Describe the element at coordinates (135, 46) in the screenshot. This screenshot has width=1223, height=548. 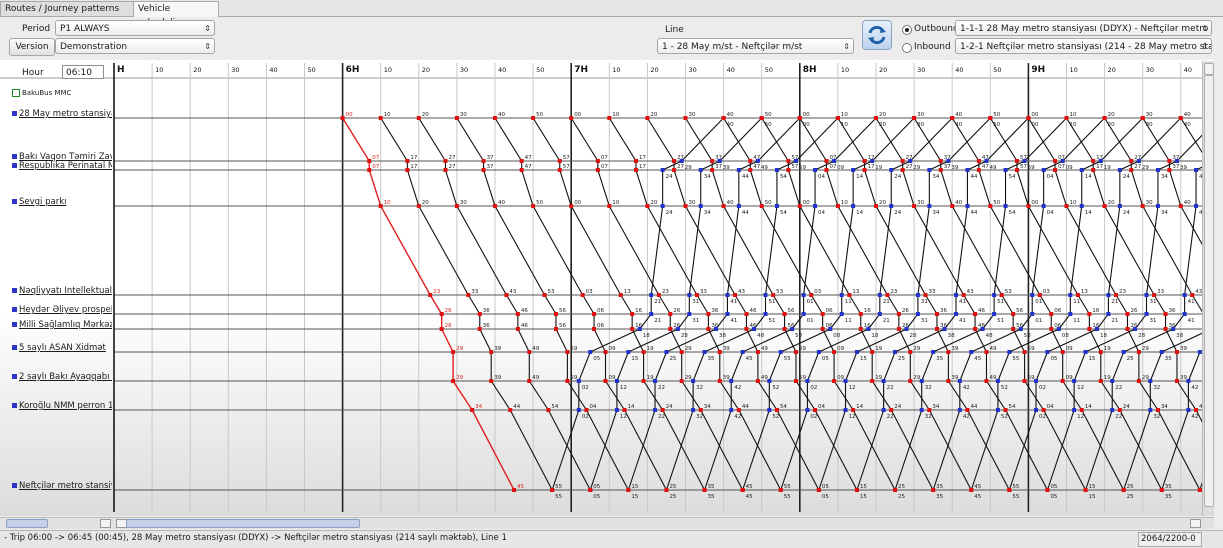
I see `version-select: Demonstration ⇕` at that location.